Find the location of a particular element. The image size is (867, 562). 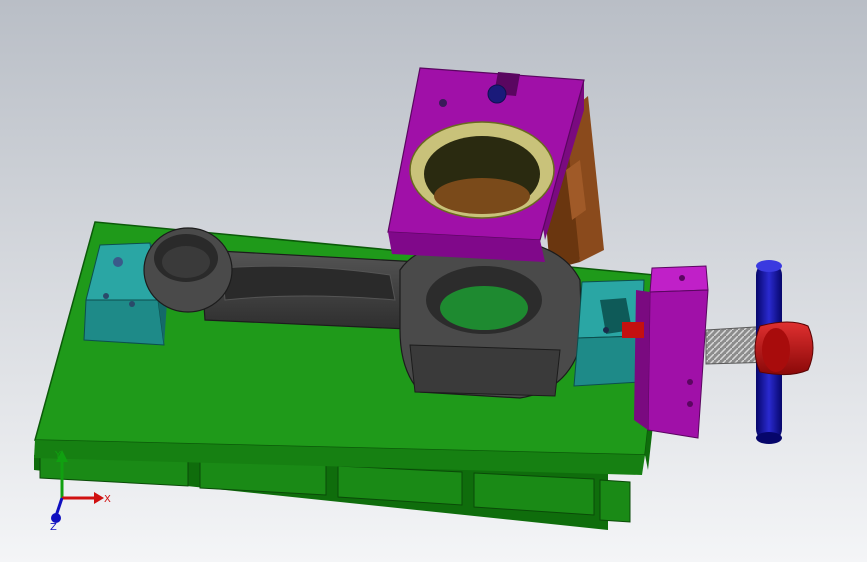

bracket-dowel-hole is located at coordinates (443, 103).